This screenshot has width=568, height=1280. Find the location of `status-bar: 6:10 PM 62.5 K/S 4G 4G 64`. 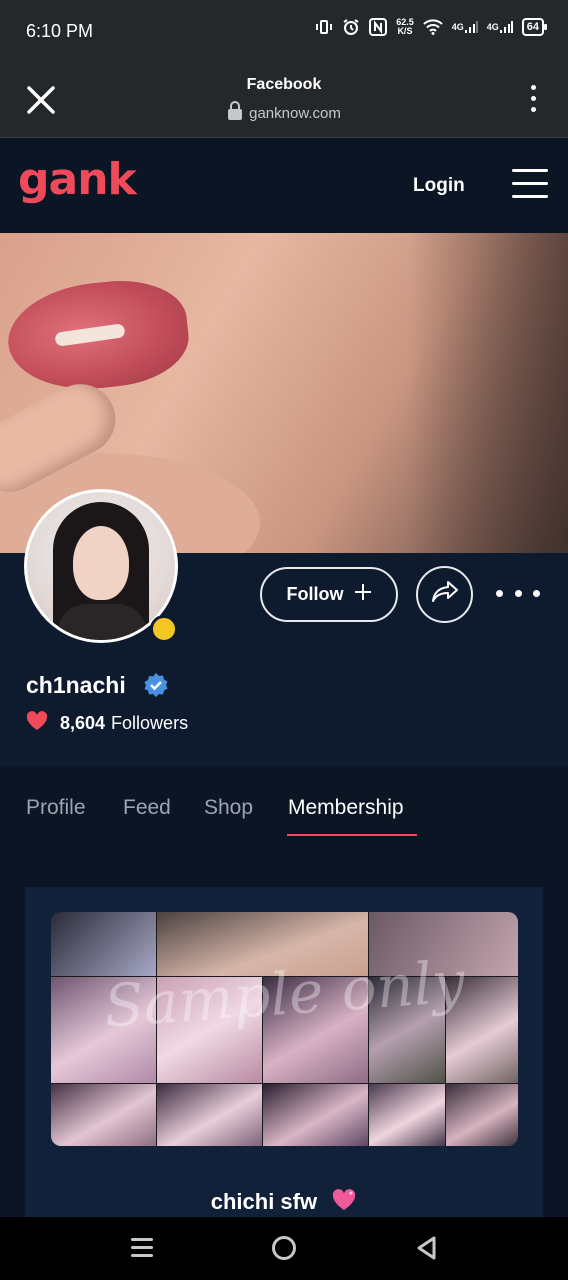

status-bar: 6:10 PM 62.5 K/S 4G 4G 64 is located at coordinates (284, 32).